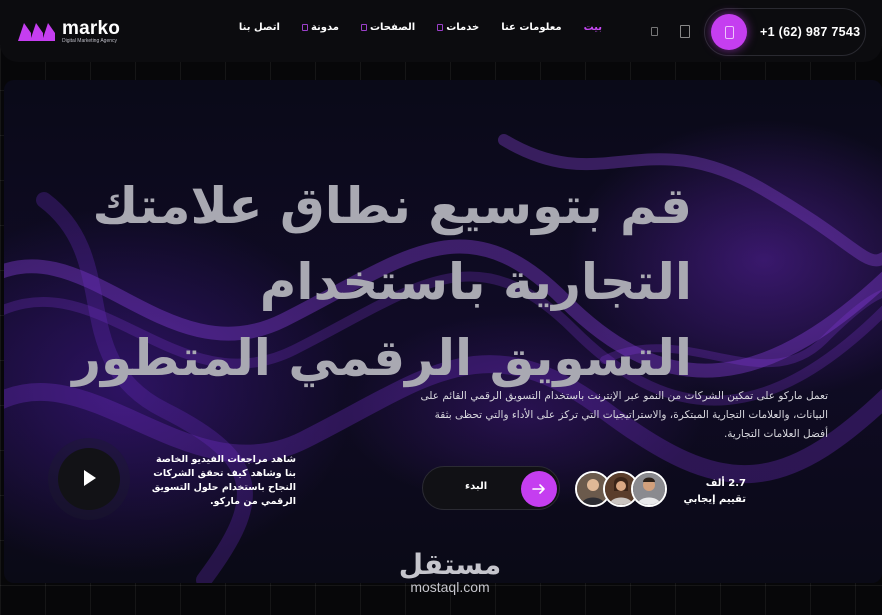 This screenshot has height=615, width=882. I want to click on phone-button, so click(729, 32).